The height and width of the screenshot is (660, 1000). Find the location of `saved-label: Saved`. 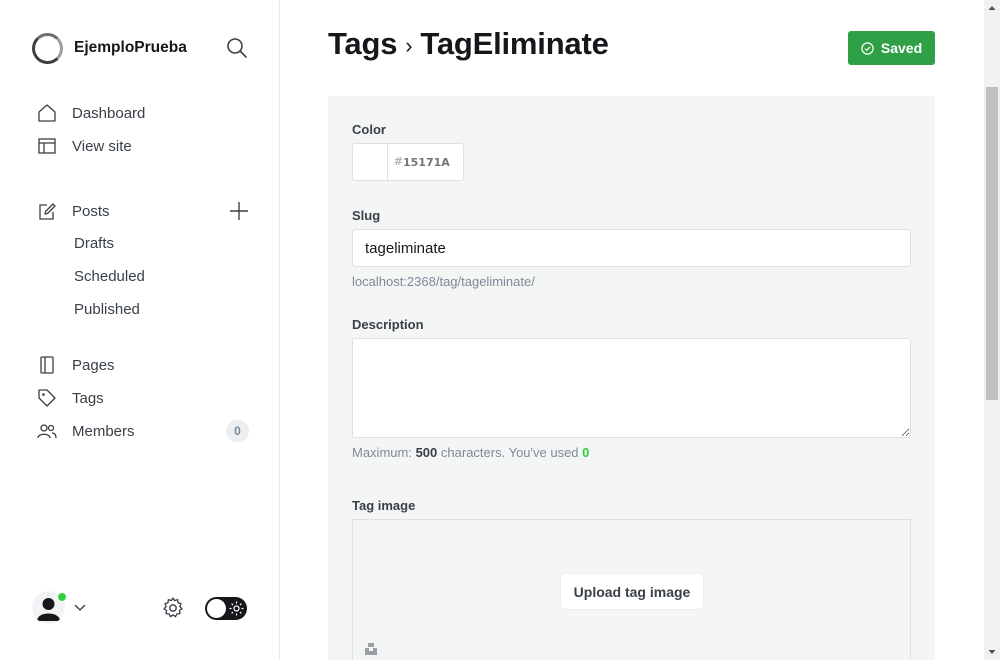

saved-label: Saved is located at coordinates (901, 48).